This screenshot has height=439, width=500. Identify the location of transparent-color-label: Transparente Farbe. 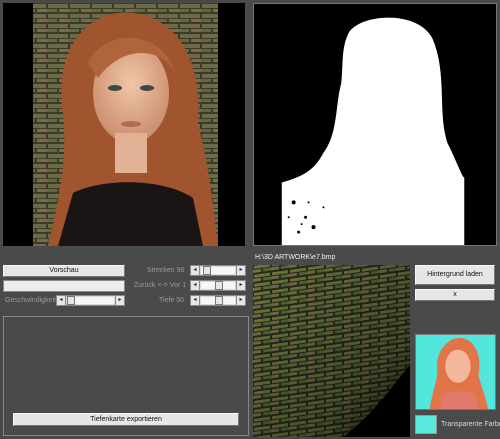
(470, 424).